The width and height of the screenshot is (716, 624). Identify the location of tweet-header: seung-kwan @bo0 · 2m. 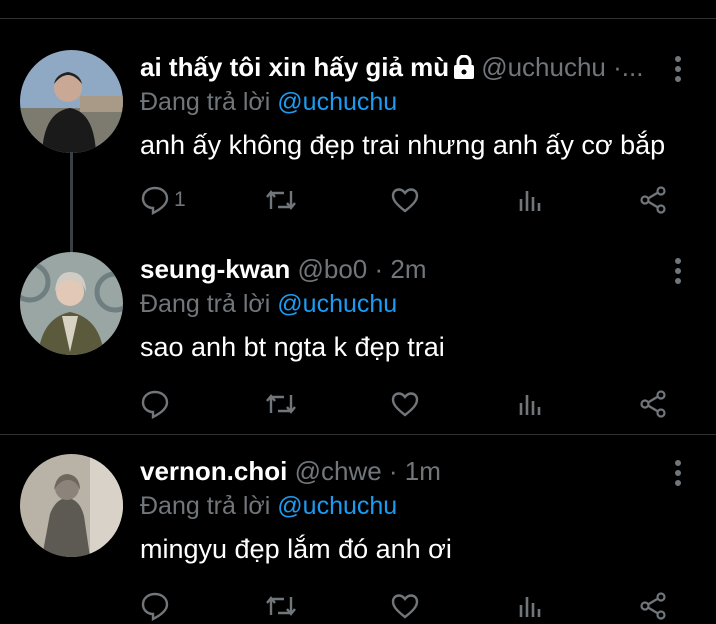
(283, 269).